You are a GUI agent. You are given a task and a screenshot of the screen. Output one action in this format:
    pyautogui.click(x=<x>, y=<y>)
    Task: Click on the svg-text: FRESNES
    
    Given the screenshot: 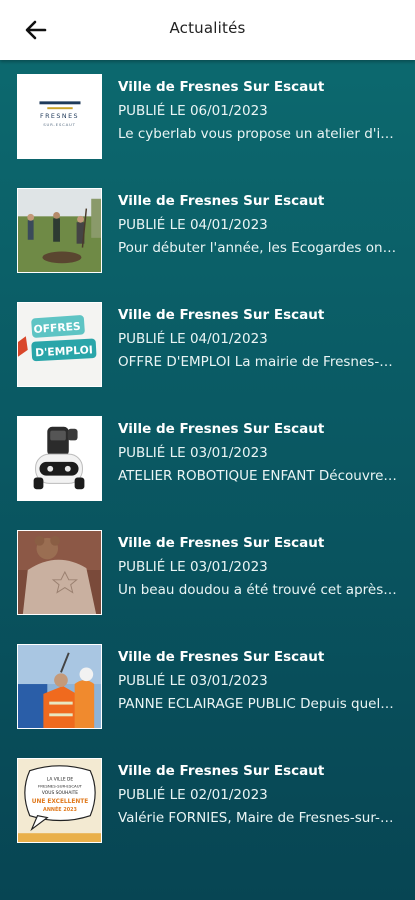 What is the action you would take?
    pyautogui.click(x=59, y=116)
    